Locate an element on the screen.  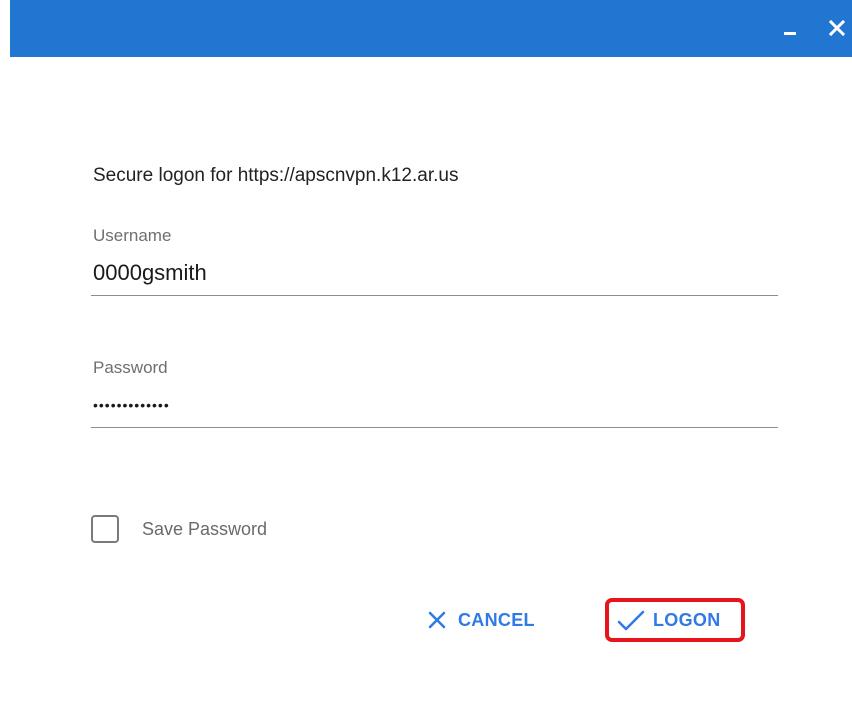
save-password-row: Save Password is located at coordinates (179, 529).